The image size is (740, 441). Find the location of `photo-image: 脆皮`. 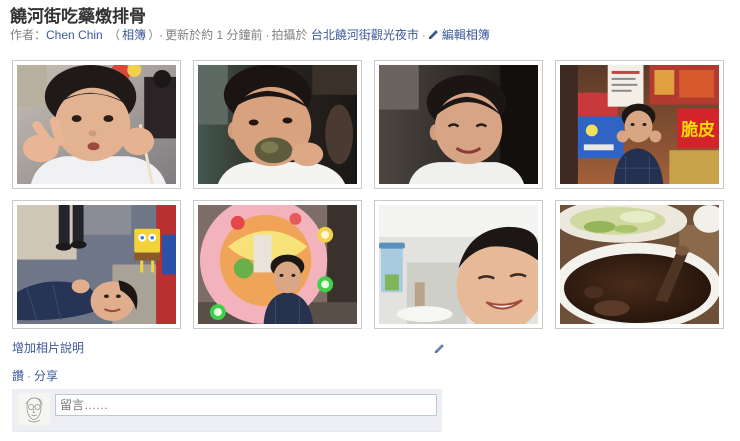

photo-image: 脆皮 is located at coordinates (639, 124).